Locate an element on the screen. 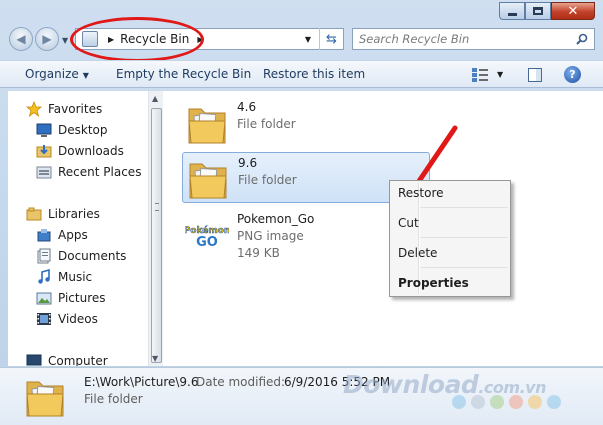 The width and height of the screenshot is (603, 425). file-size: 149 KB is located at coordinates (258, 253).